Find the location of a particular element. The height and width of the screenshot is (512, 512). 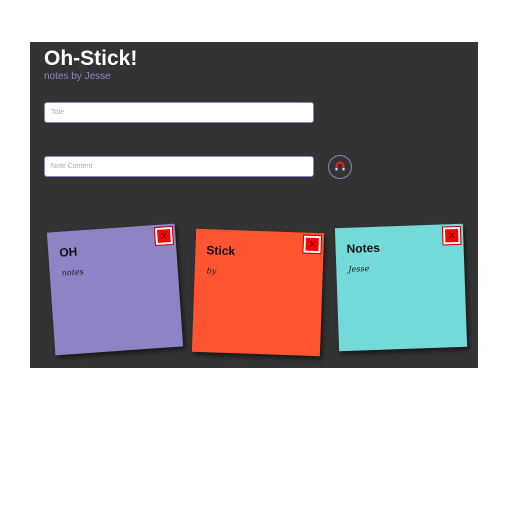

app-title: Oh-Stick! is located at coordinates (91, 58).